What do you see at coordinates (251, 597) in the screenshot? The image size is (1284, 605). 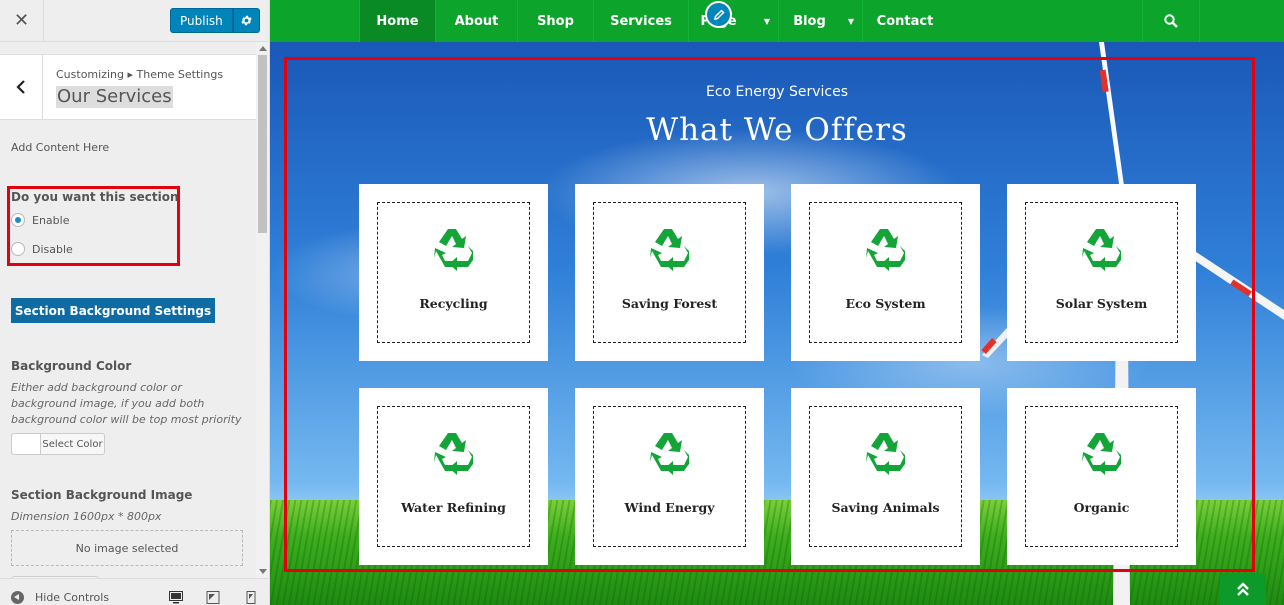 I see `mobile-preview-icon` at bounding box center [251, 597].